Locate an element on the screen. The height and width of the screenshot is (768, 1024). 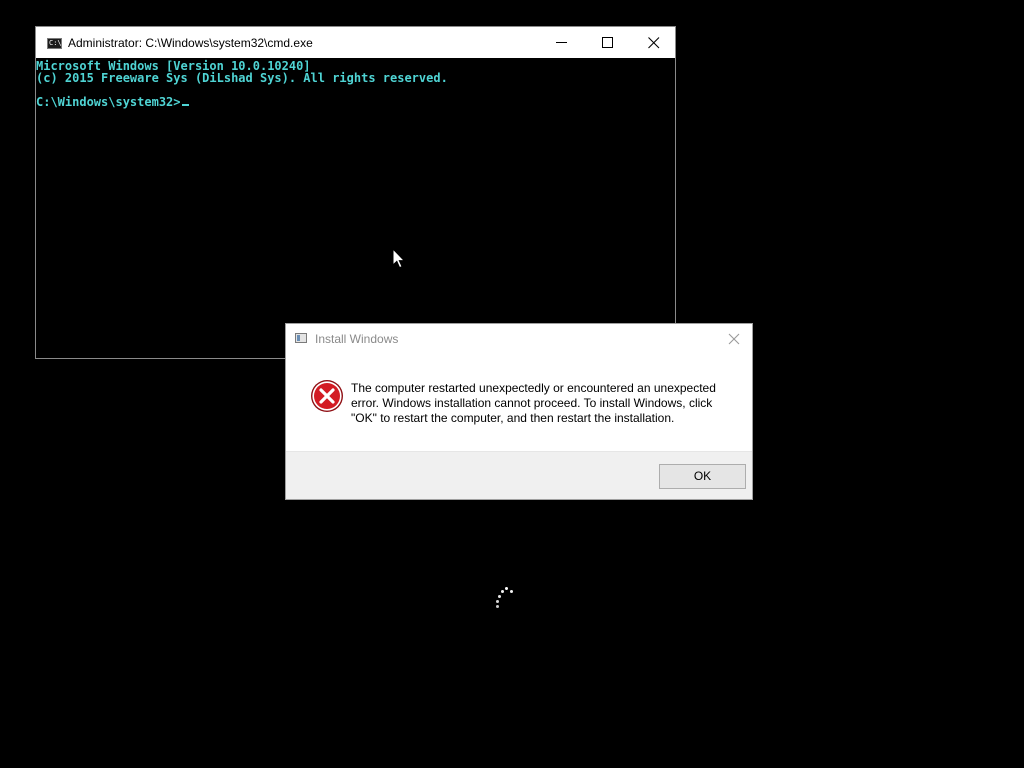
mouse-pointer-icon is located at coordinates (398, 258).